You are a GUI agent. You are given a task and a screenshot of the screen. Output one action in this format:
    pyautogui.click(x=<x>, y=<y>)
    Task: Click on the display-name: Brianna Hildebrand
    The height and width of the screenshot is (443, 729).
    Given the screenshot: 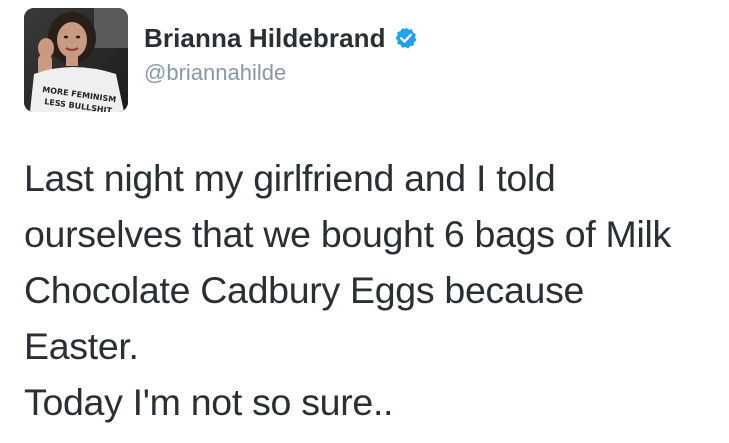 What is the action you would take?
    pyautogui.click(x=265, y=38)
    